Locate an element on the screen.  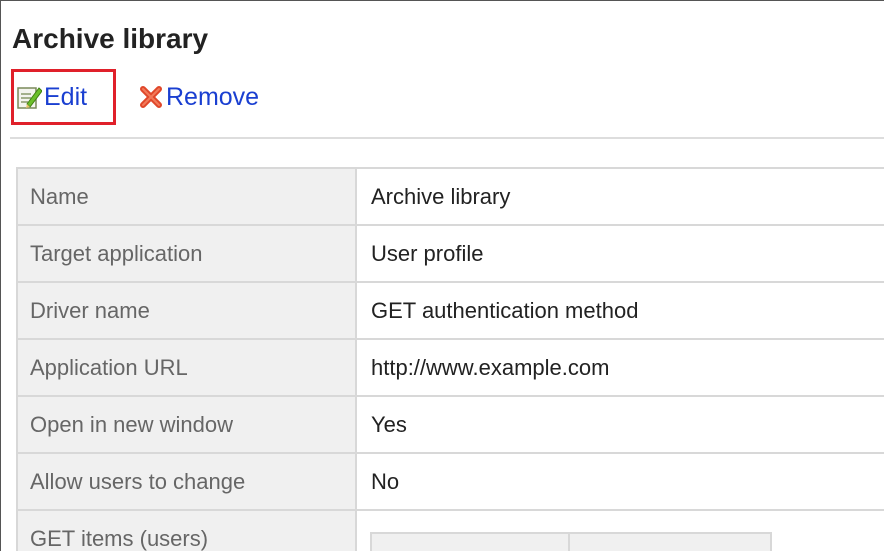
row-label-allow-users-to-change: Allow users to change is located at coordinates (186, 481).